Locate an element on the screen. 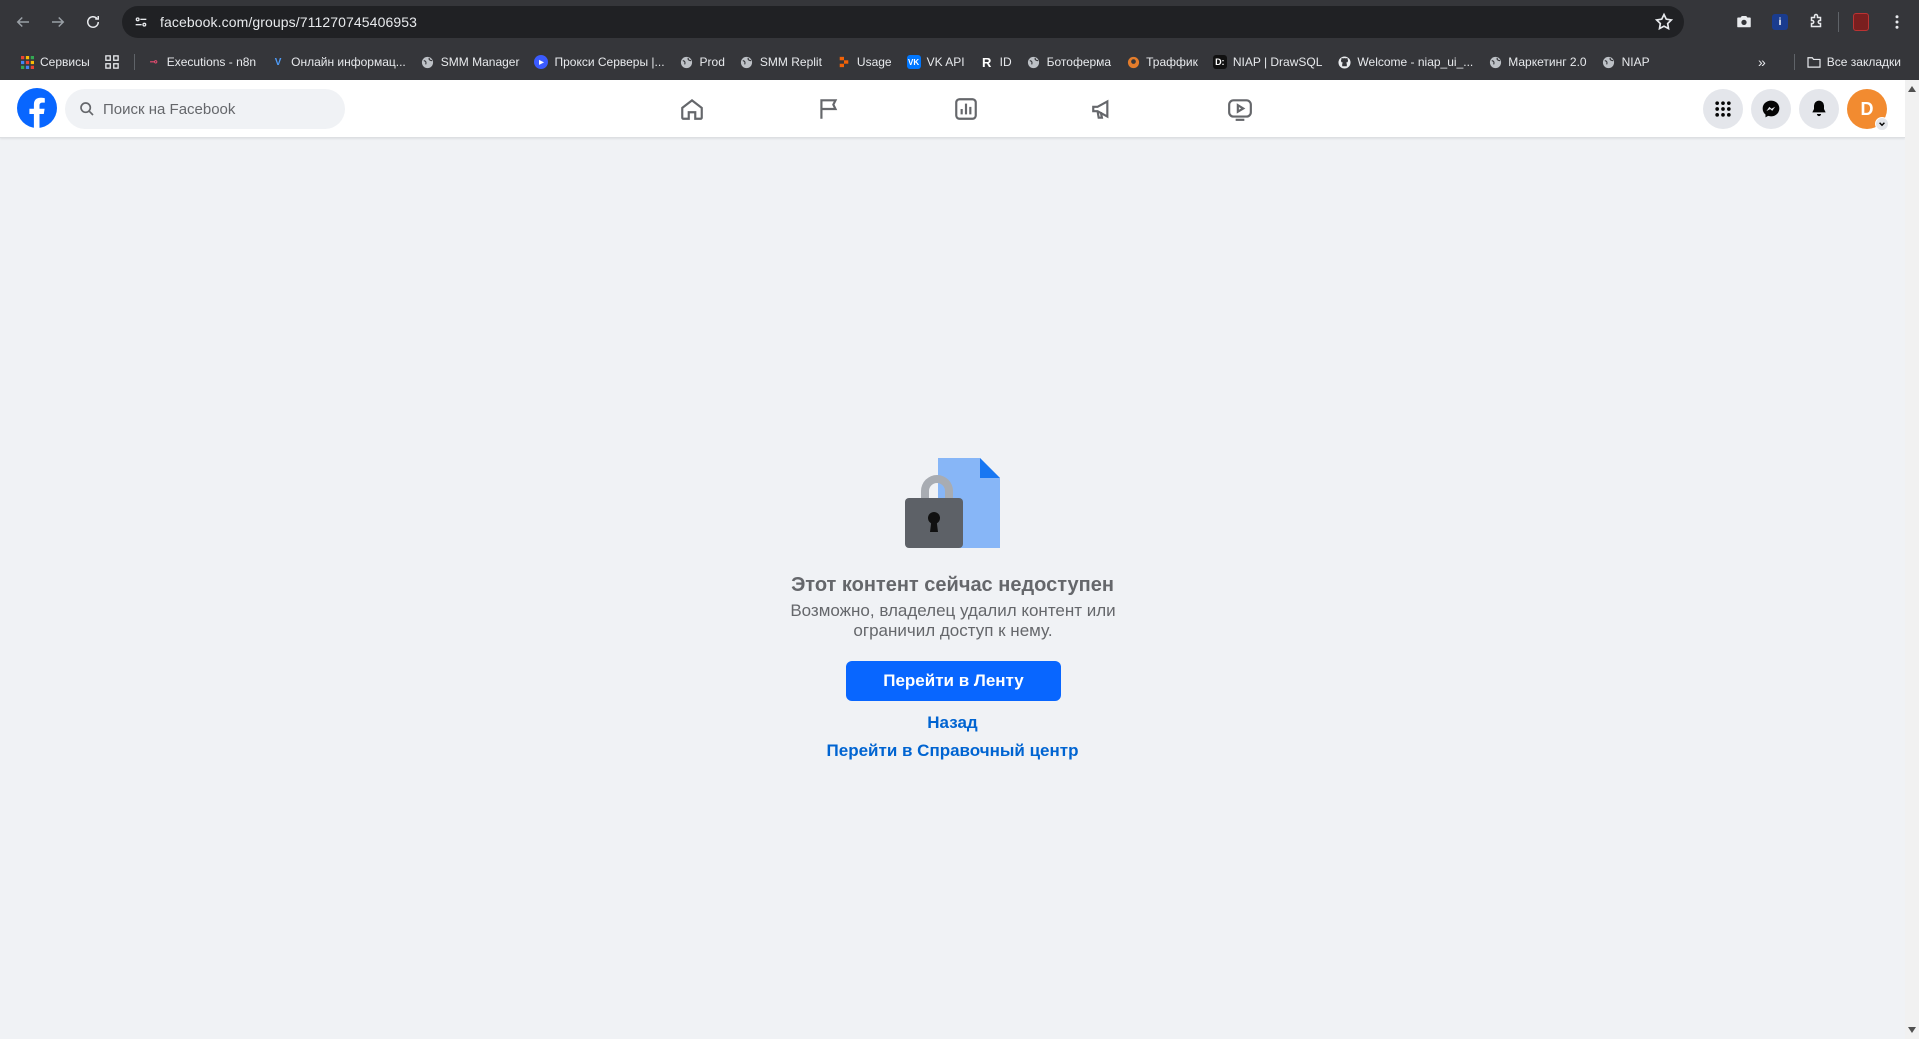  bookmark-label: NIAP | DrawSQL is located at coordinates (1277, 62).